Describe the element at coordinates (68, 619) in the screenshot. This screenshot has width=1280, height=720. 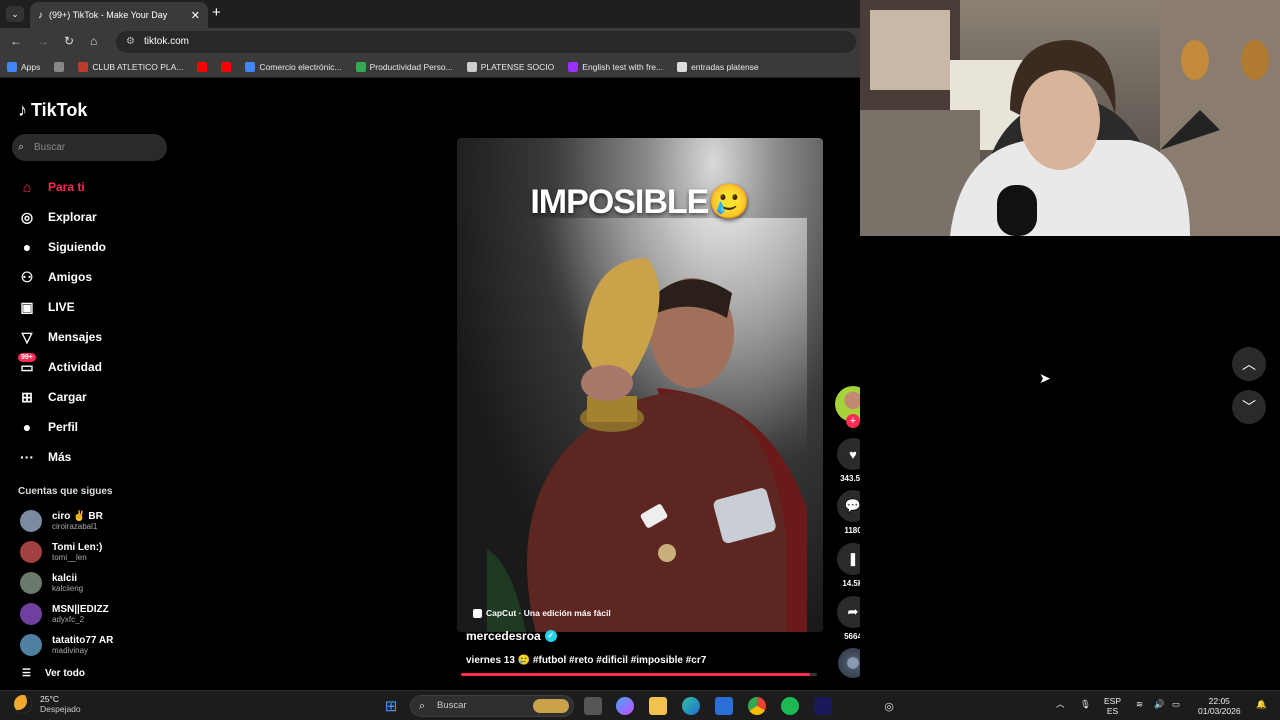
I see `account-handle: adyxfc_2` at that location.